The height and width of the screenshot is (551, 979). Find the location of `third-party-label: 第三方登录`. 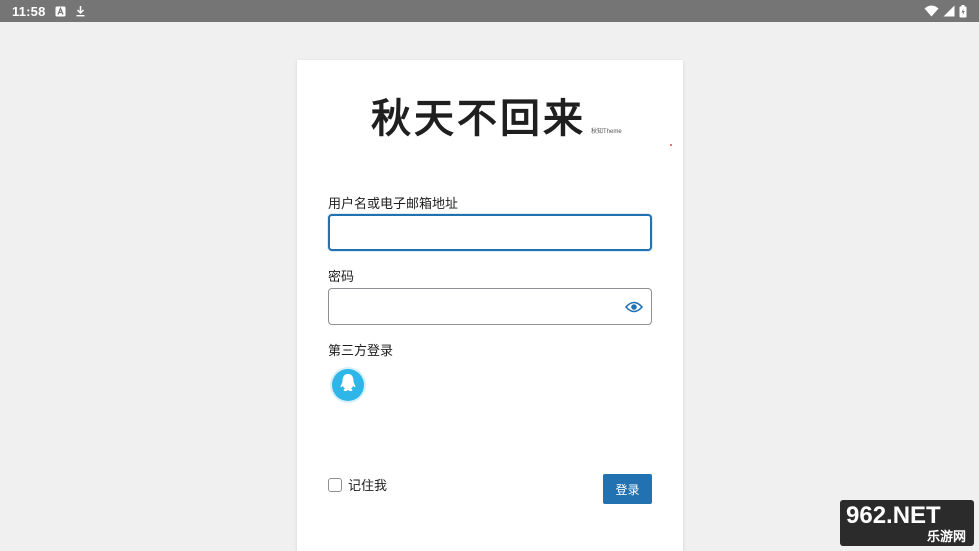

third-party-label: 第三方登录 is located at coordinates (361, 351).